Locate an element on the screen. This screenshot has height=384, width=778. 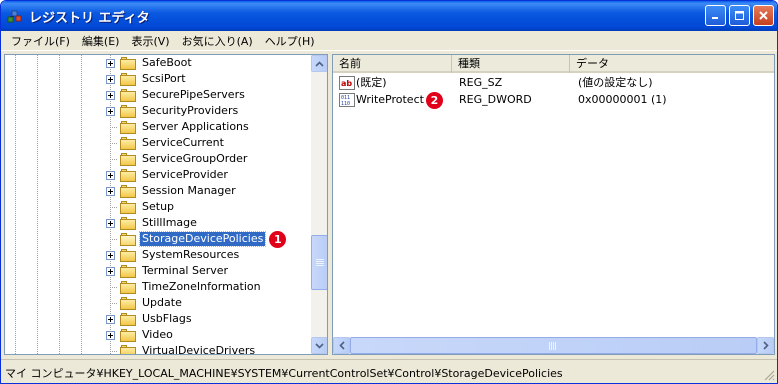
menu-favorites: お気に入り(A) is located at coordinates (217, 41).